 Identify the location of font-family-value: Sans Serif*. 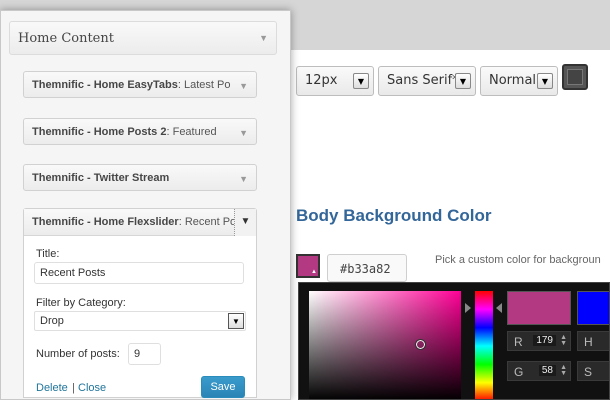
(423, 80).